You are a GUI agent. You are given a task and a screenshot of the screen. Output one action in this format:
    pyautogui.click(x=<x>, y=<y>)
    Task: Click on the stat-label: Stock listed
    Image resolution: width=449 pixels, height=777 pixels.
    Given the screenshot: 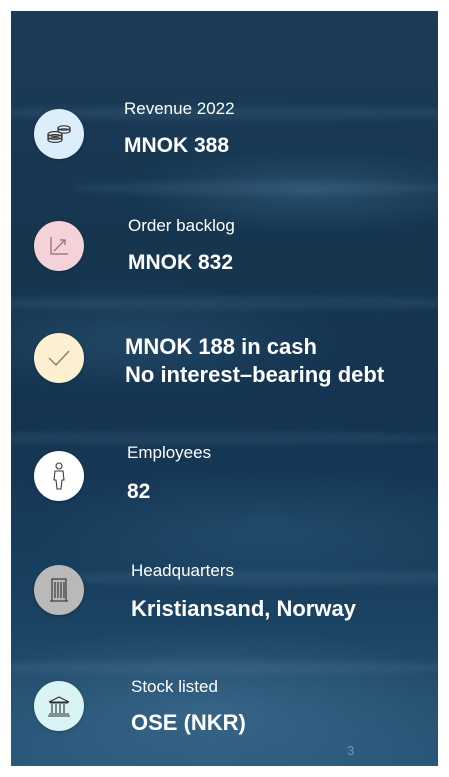 What is the action you would take?
    pyautogui.click(x=174, y=686)
    